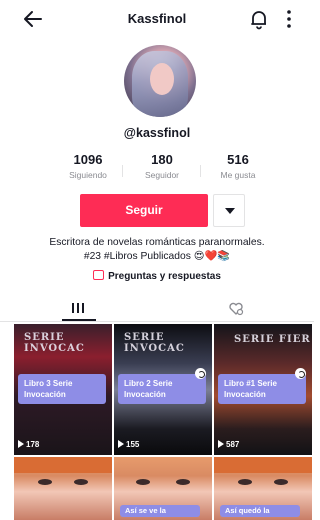 The width and height of the screenshot is (320, 520). What do you see at coordinates (164, 276) in the screenshot?
I see `qa-label: Preguntas y respuestas` at bounding box center [164, 276].